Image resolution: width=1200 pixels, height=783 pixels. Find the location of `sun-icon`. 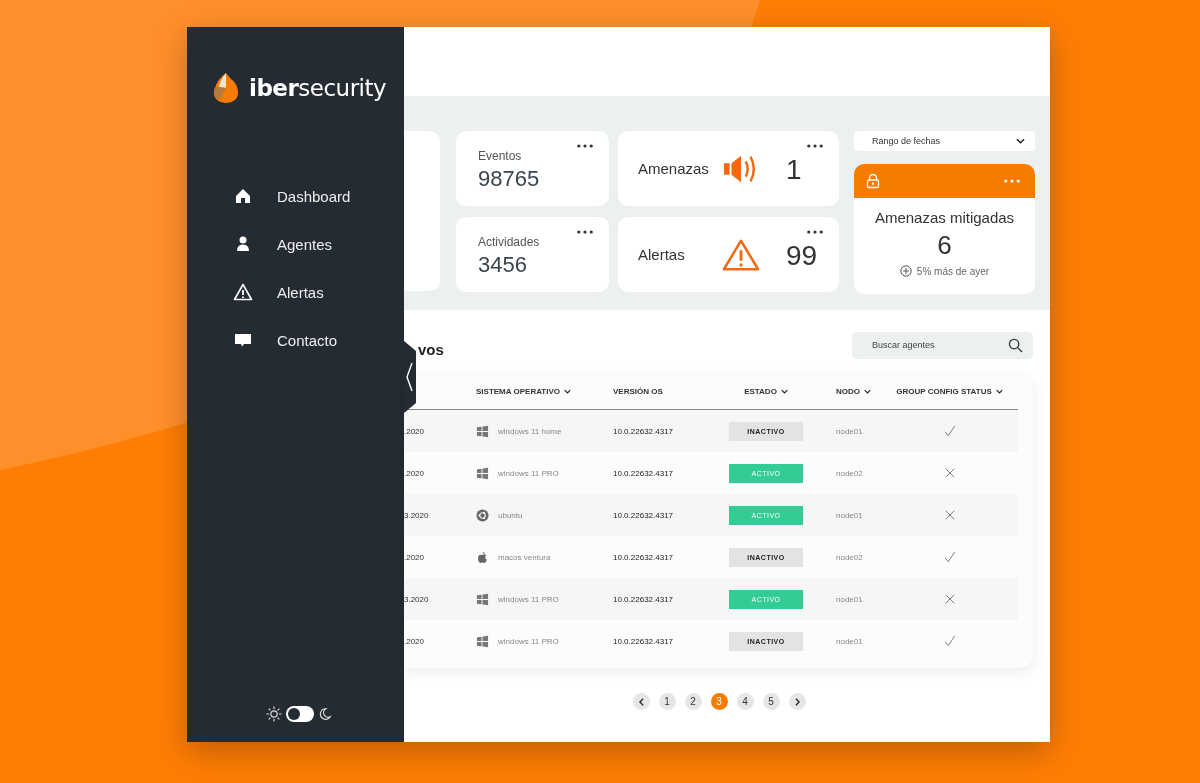

sun-icon is located at coordinates (273, 714).